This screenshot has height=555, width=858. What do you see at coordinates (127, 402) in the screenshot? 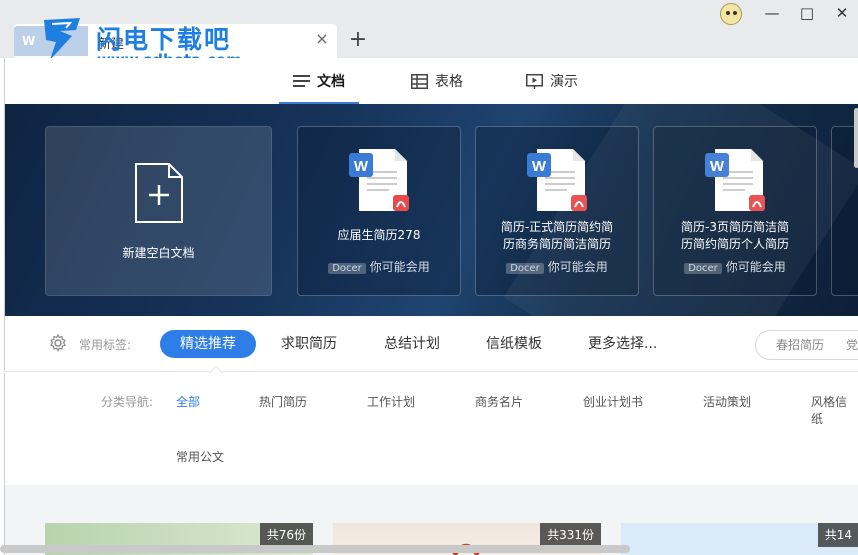
I see `category-nav-label: 分类导航:` at bounding box center [127, 402].